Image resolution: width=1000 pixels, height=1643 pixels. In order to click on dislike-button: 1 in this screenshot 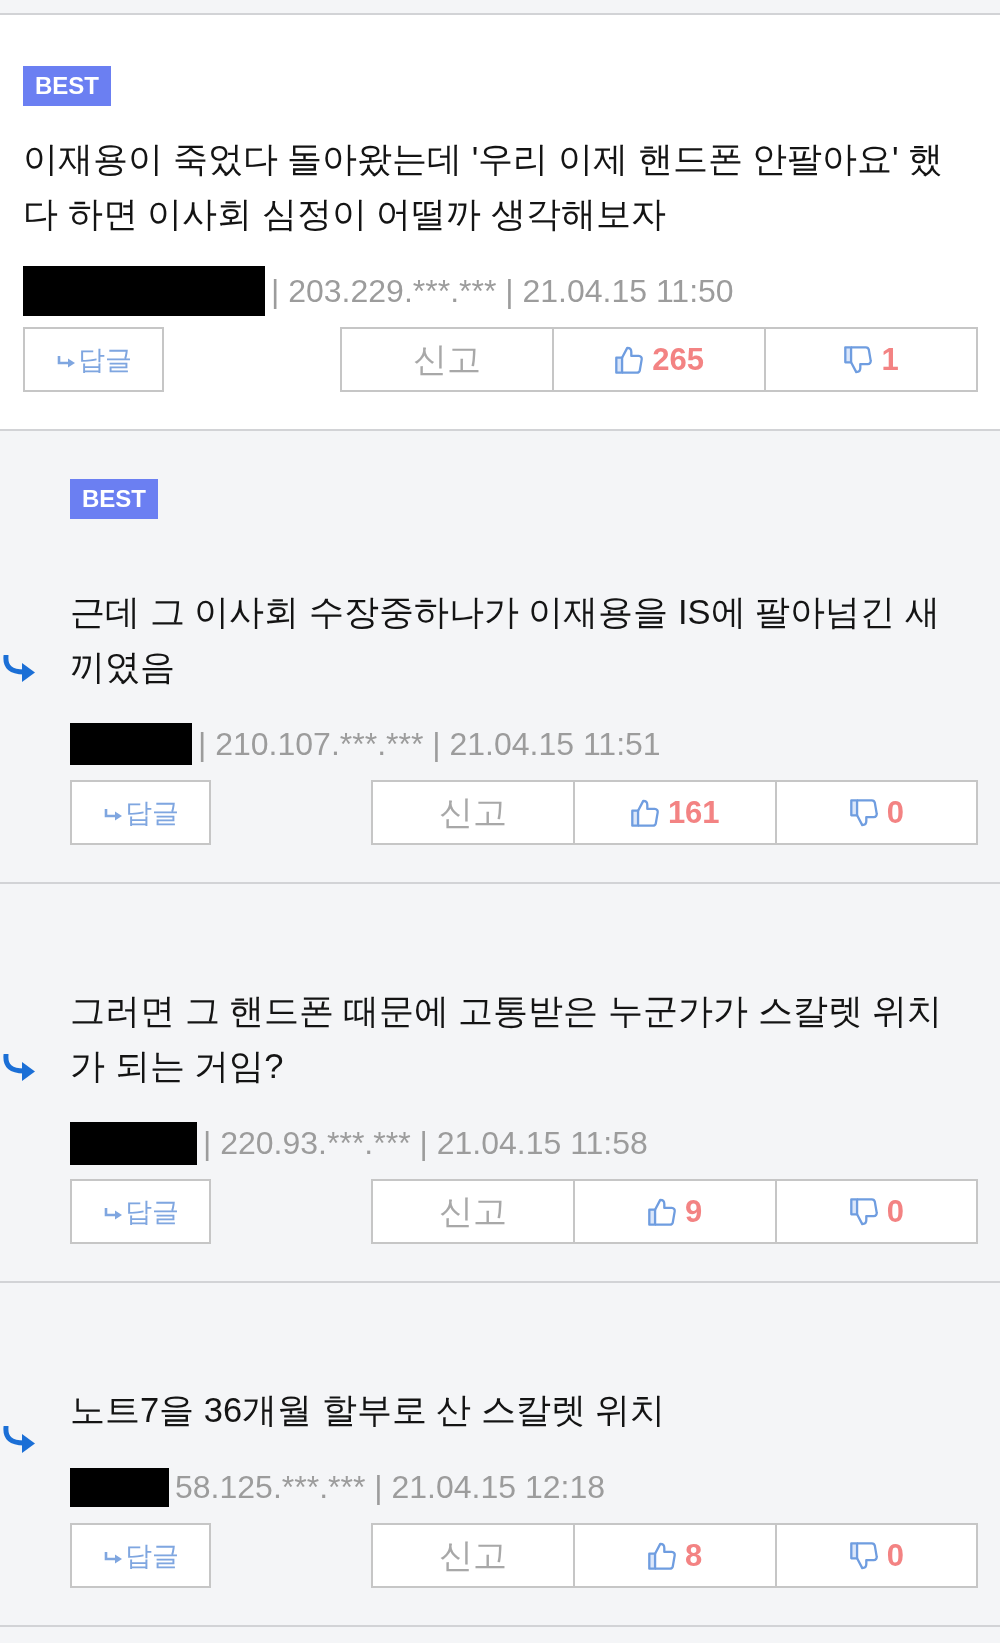, I will do `click(872, 359)`.